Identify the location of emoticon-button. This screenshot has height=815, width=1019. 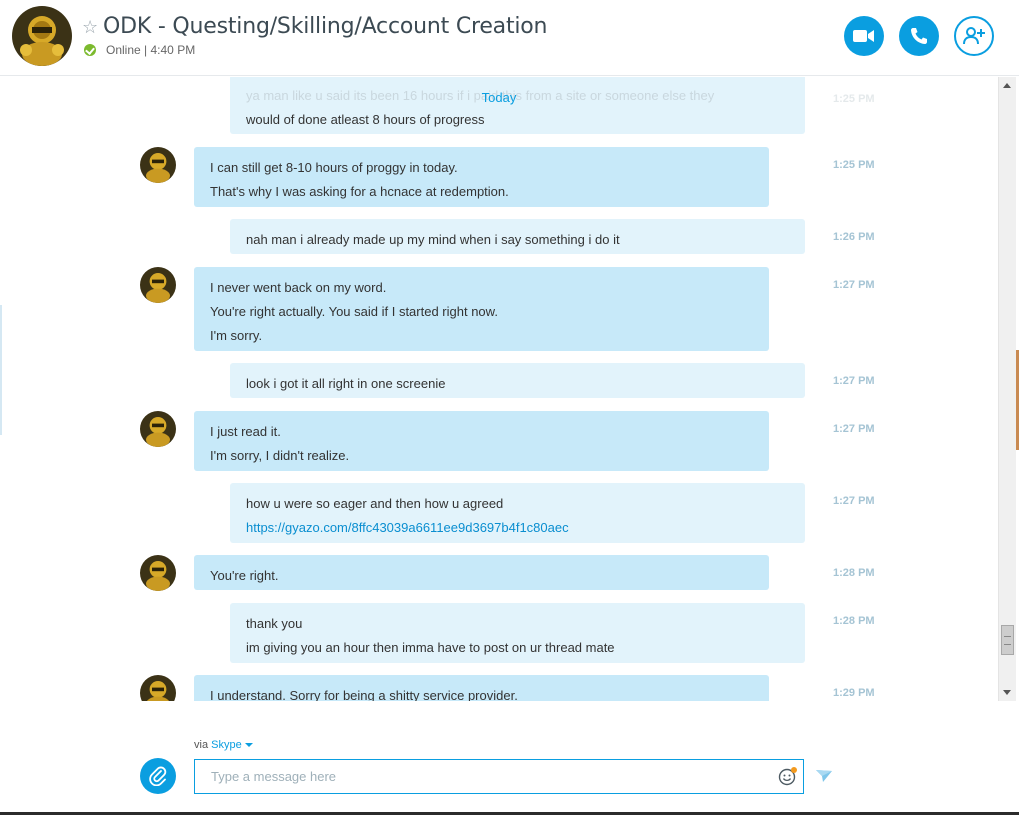
(788, 776).